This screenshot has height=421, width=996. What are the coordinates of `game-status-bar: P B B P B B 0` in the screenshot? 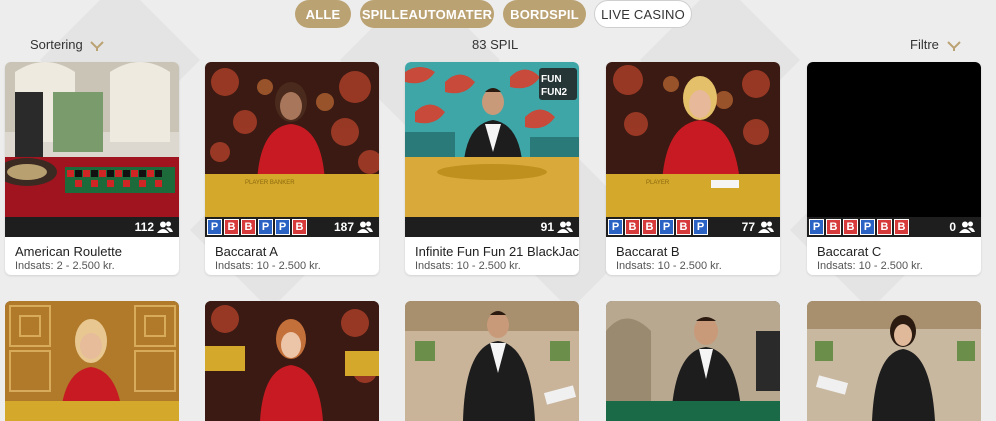 It's located at (894, 227).